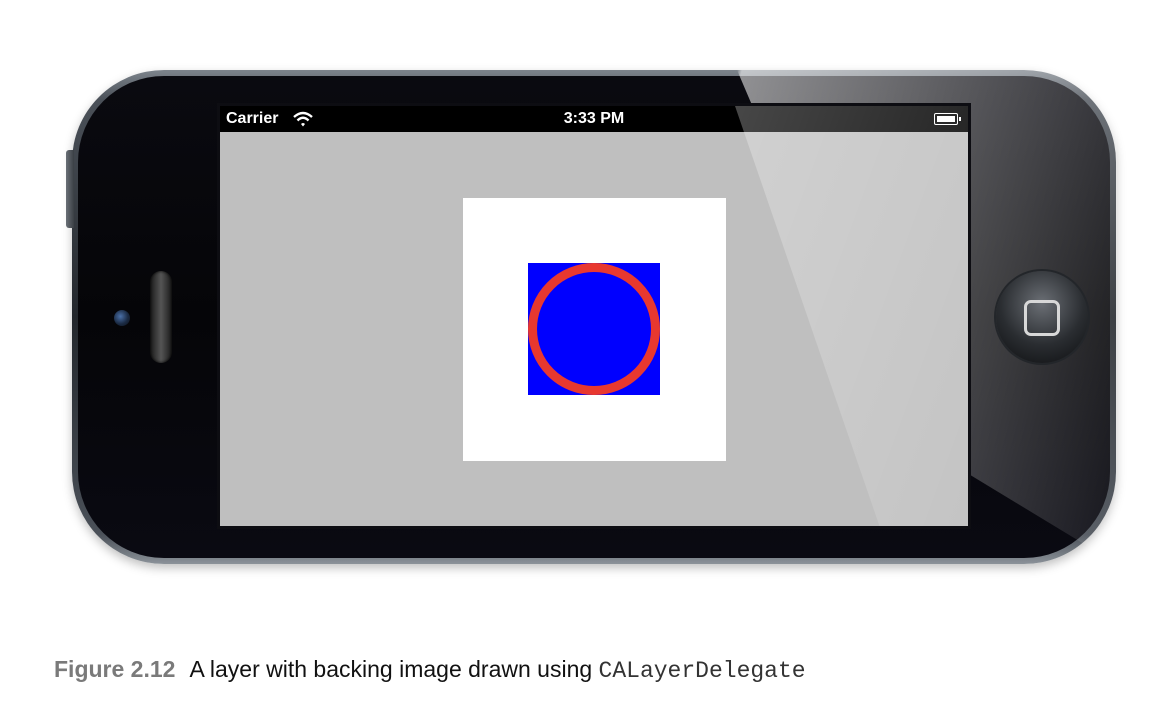  Describe the element at coordinates (851, 316) in the screenshot. I see `screen-glare` at that location.